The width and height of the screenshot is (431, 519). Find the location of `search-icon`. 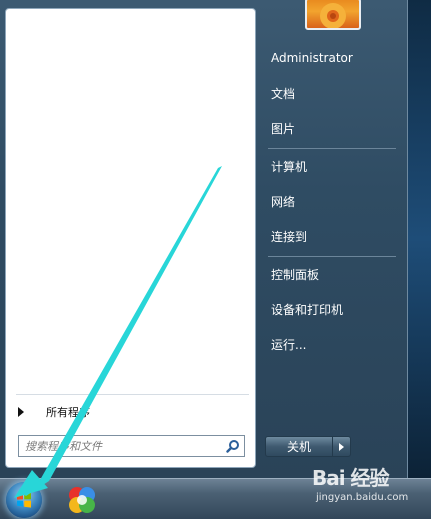

search-icon is located at coordinates (233, 446).